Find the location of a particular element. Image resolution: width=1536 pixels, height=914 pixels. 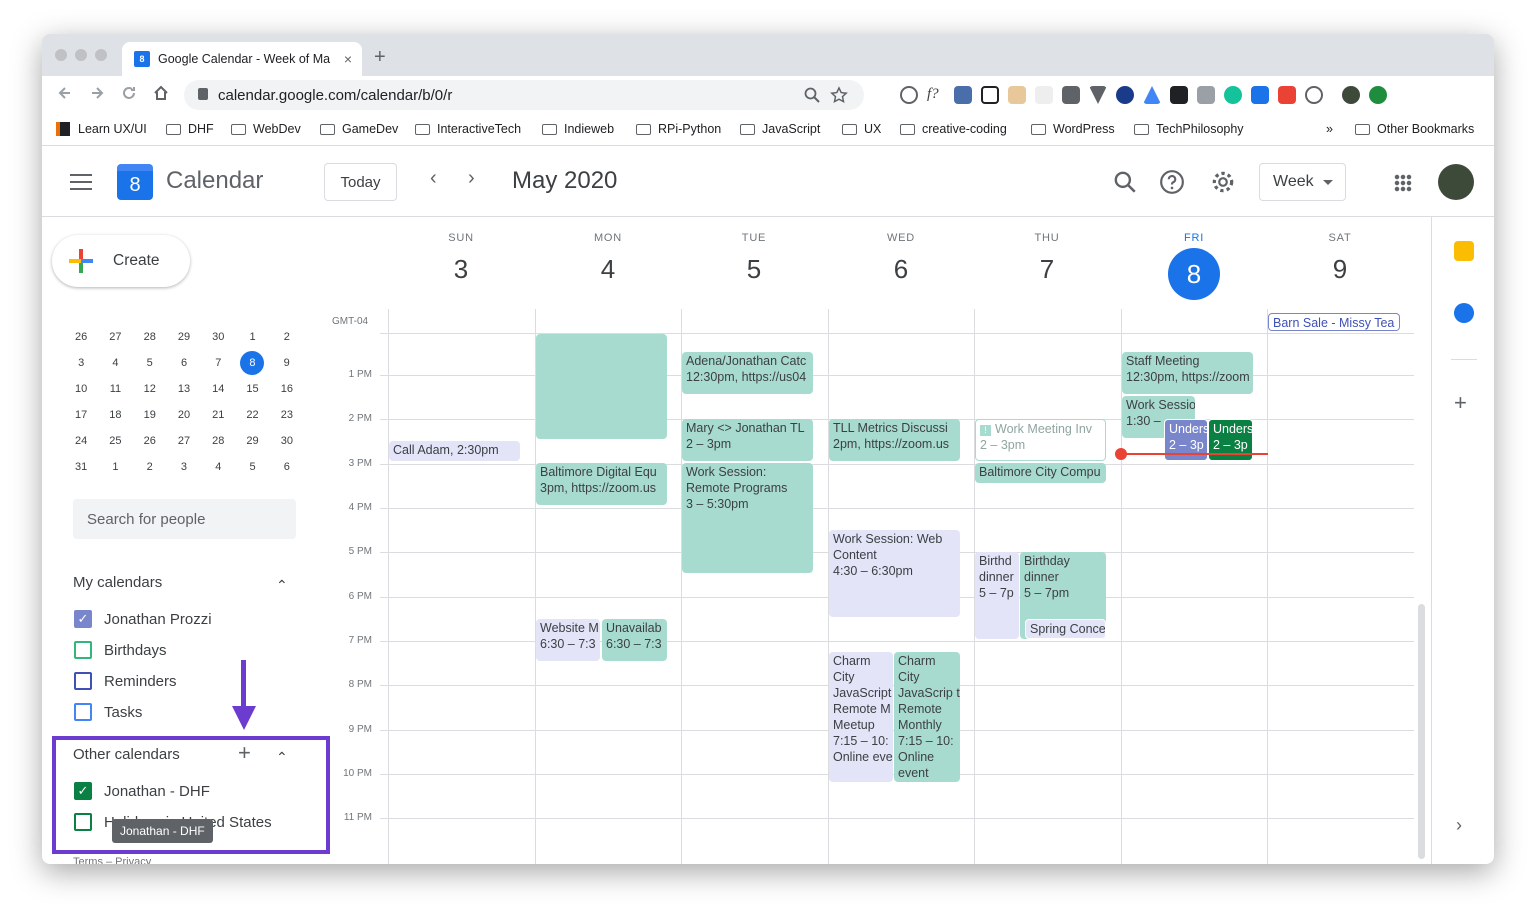

zoom-icon is located at coordinates (812, 95).